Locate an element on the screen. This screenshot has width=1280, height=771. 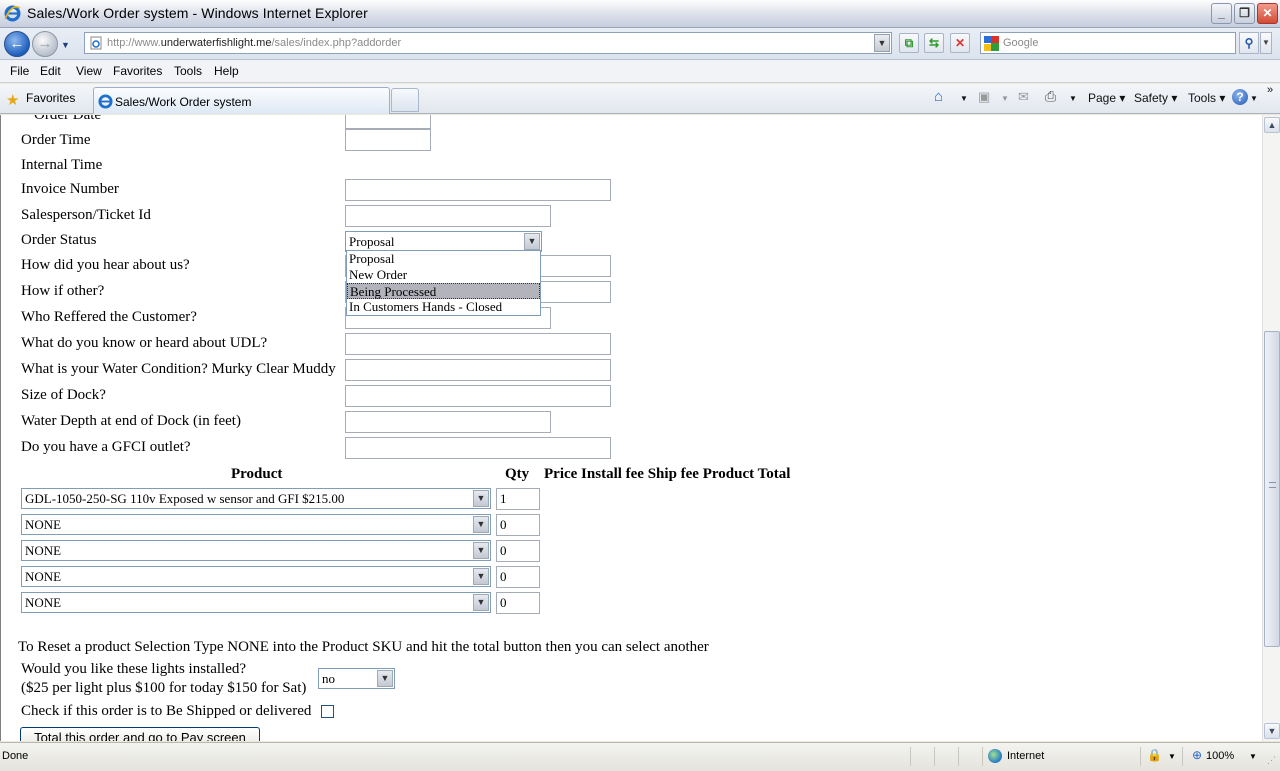
product-select-5: NONE ▼ is located at coordinates (256, 602).